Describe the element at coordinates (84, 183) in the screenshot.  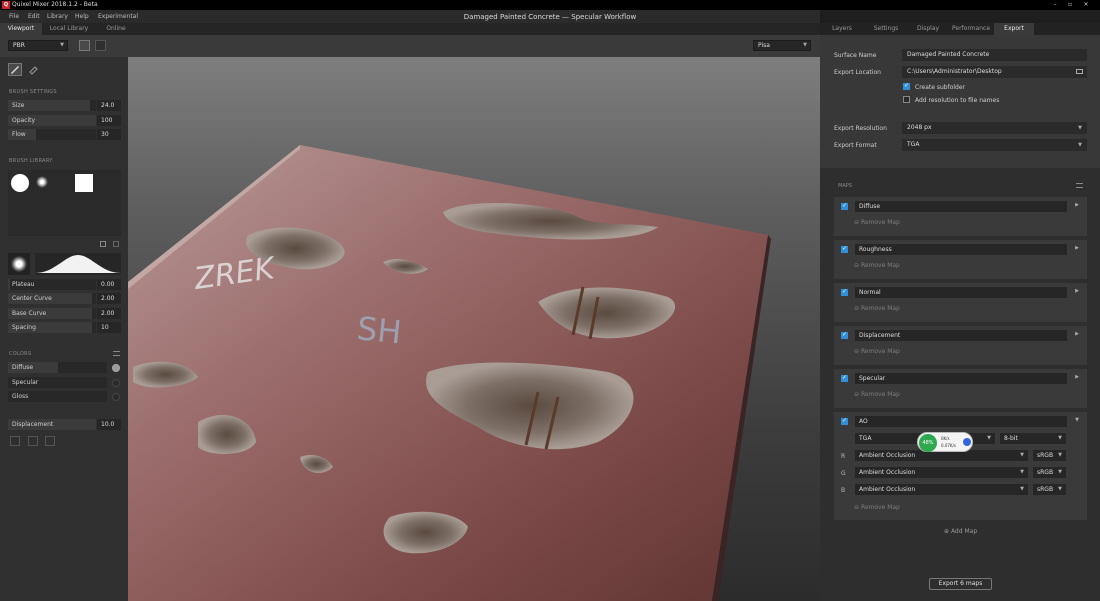
I see `brush-preset-square` at that location.